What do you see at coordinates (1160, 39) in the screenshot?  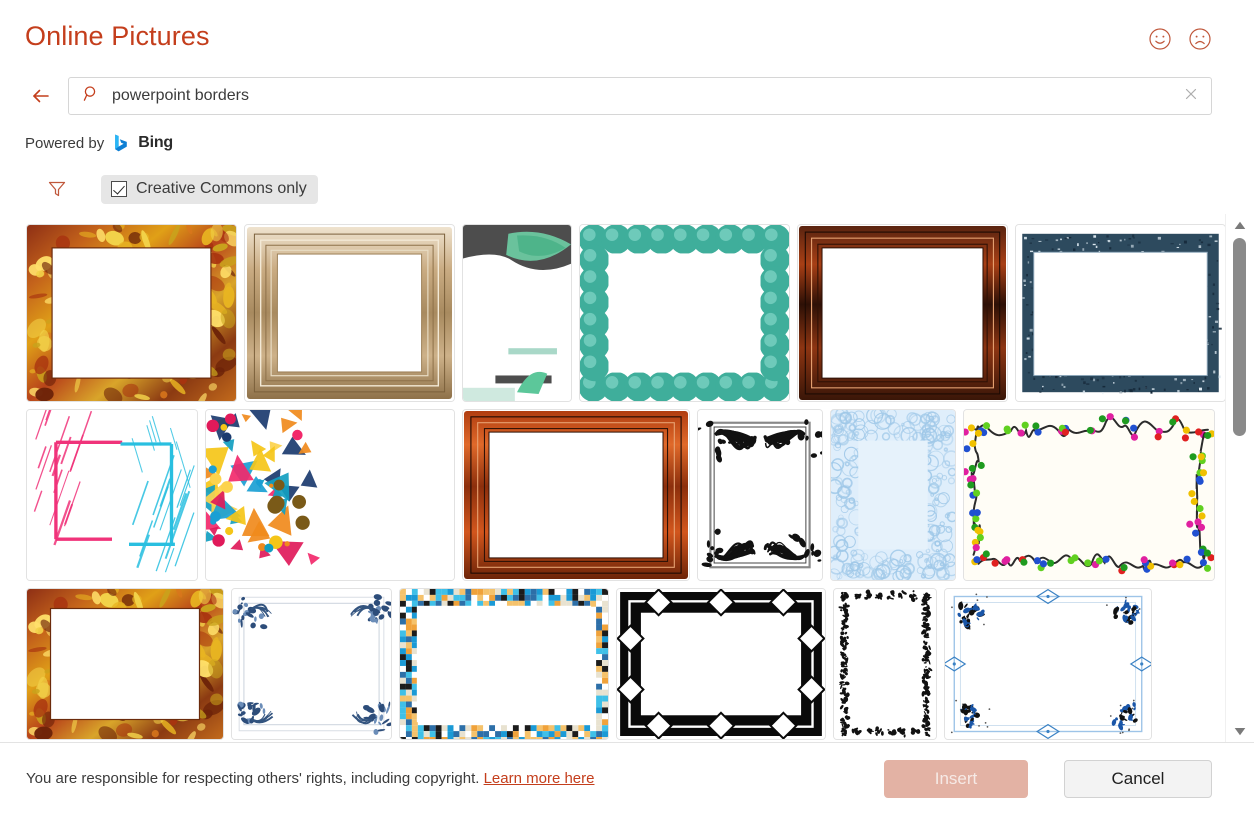 I see `smiley-happy-icon` at bounding box center [1160, 39].